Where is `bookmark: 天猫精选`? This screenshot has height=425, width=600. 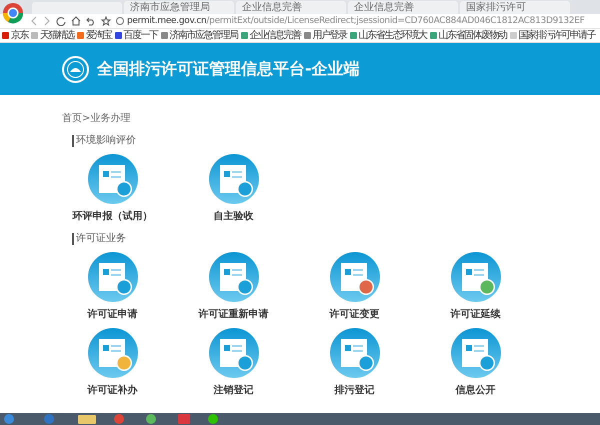
bookmark: 天猫精选 is located at coordinates (52, 36).